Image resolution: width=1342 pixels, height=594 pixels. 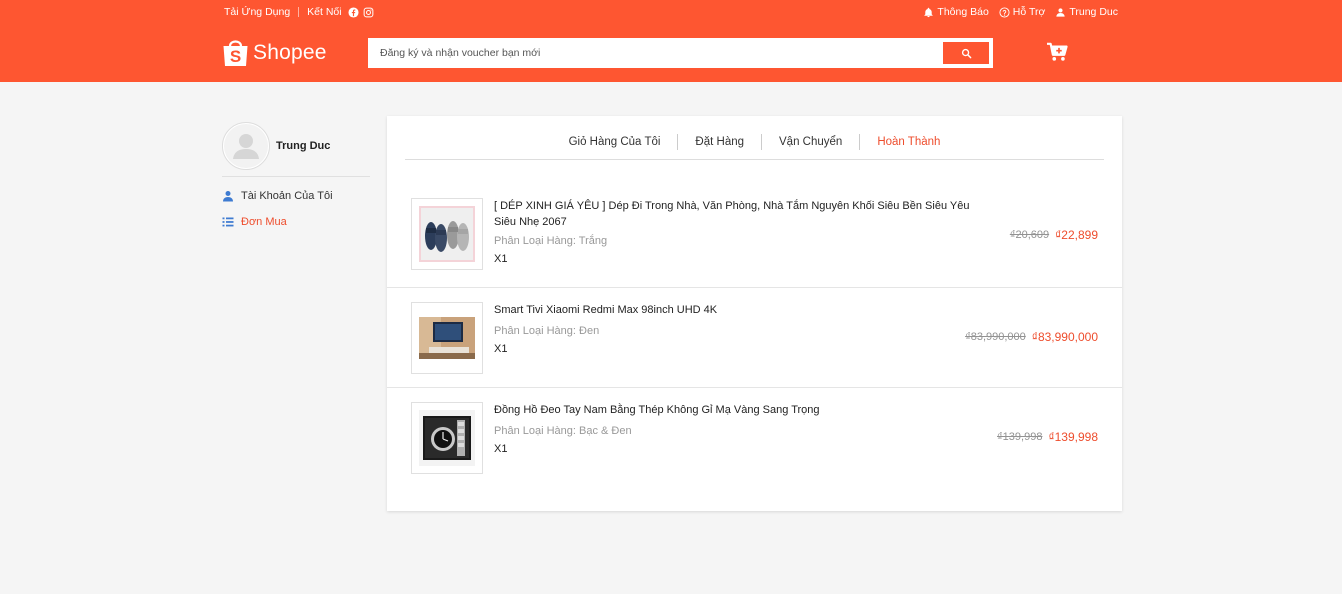 I want to click on list-icon, so click(x=228, y=222).